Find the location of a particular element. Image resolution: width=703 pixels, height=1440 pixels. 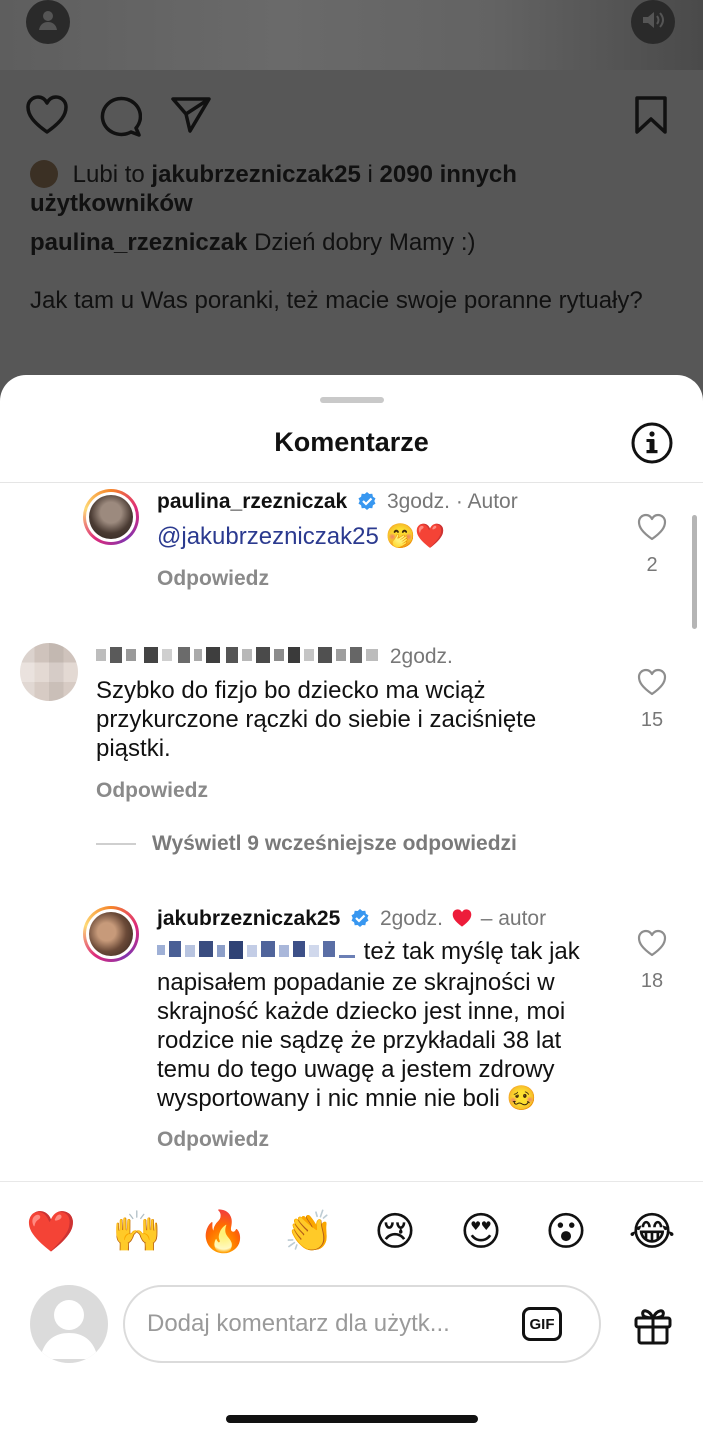

comment-bubble-icon is located at coordinates (120, 118).